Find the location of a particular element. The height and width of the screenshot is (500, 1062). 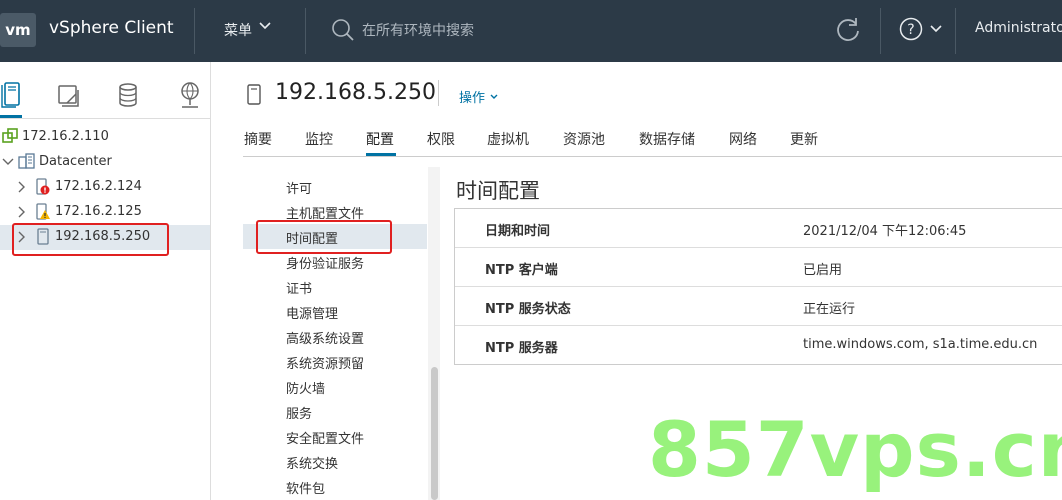

config-menu-label: 许可 is located at coordinates (299, 189).